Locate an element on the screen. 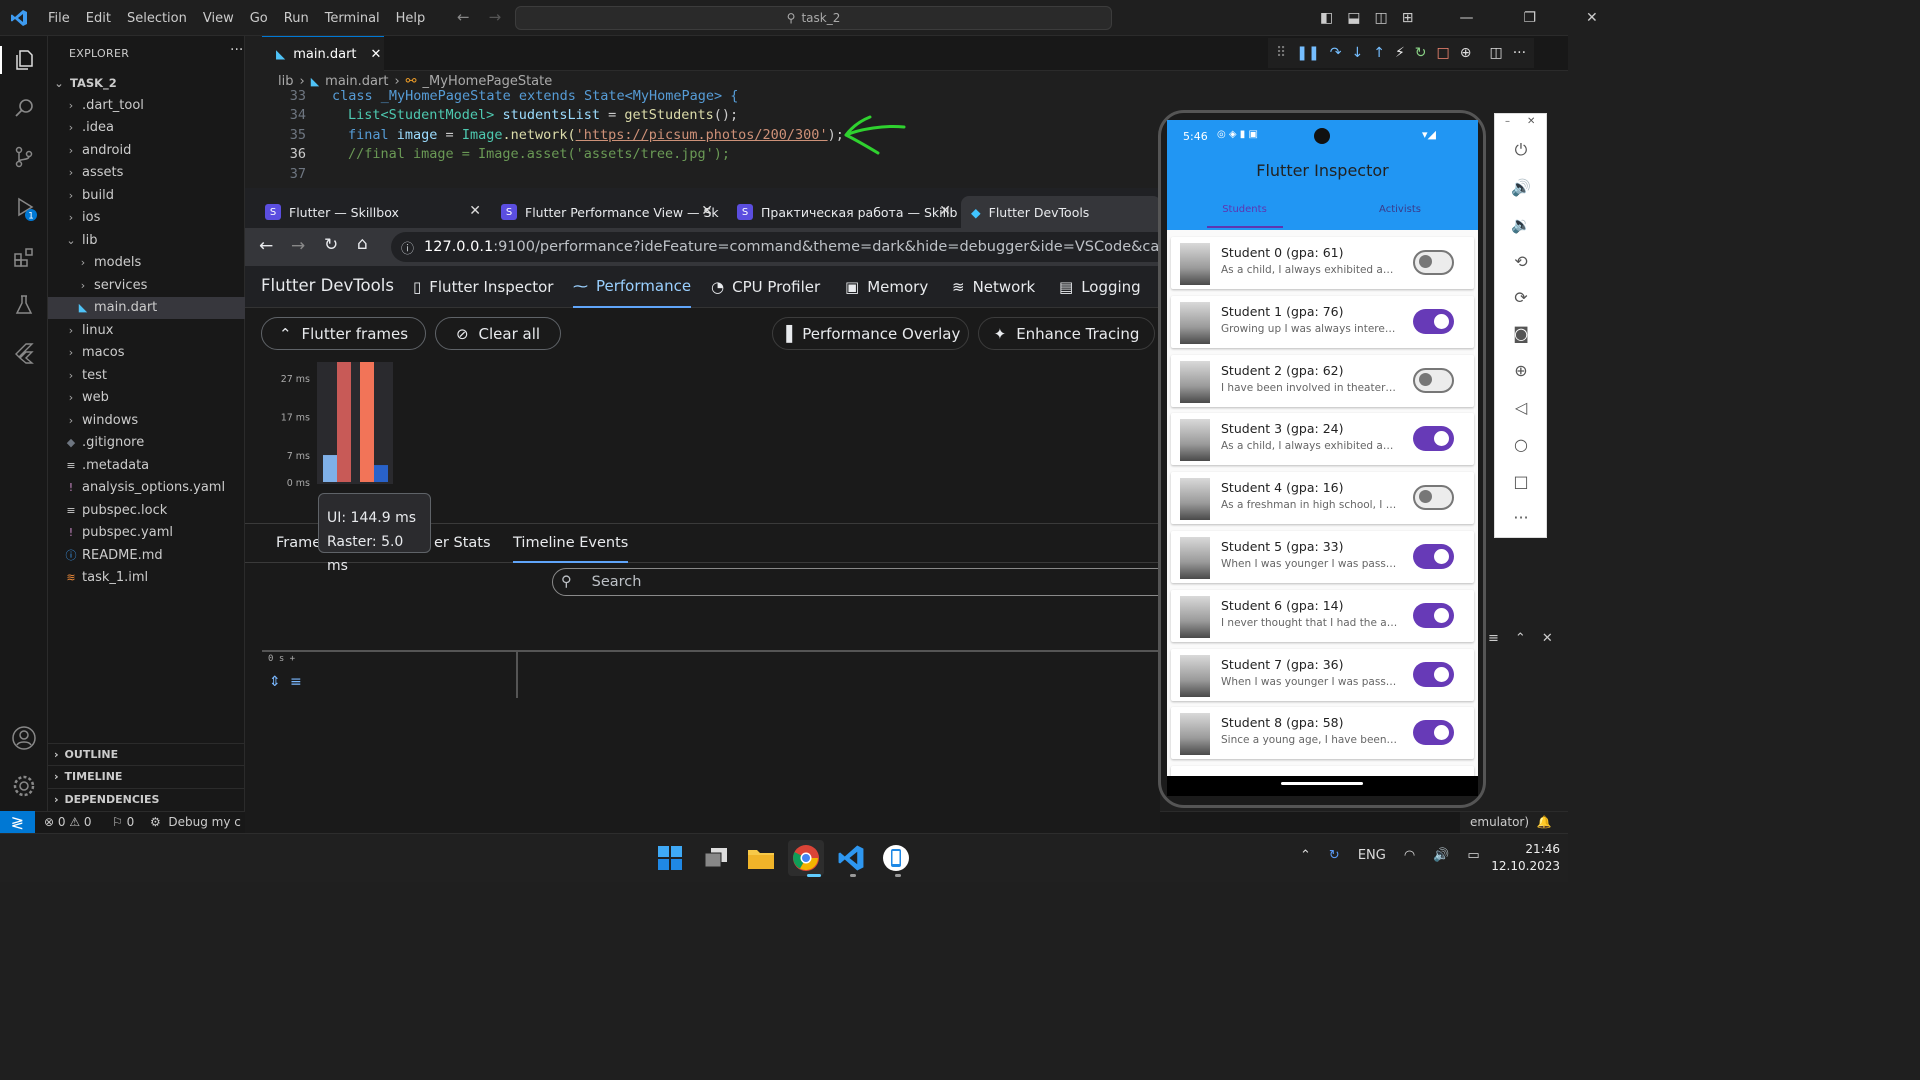 This screenshot has height=1080, width=1920. debug-status: ⚙ Debug my c is located at coordinates (195, 822).